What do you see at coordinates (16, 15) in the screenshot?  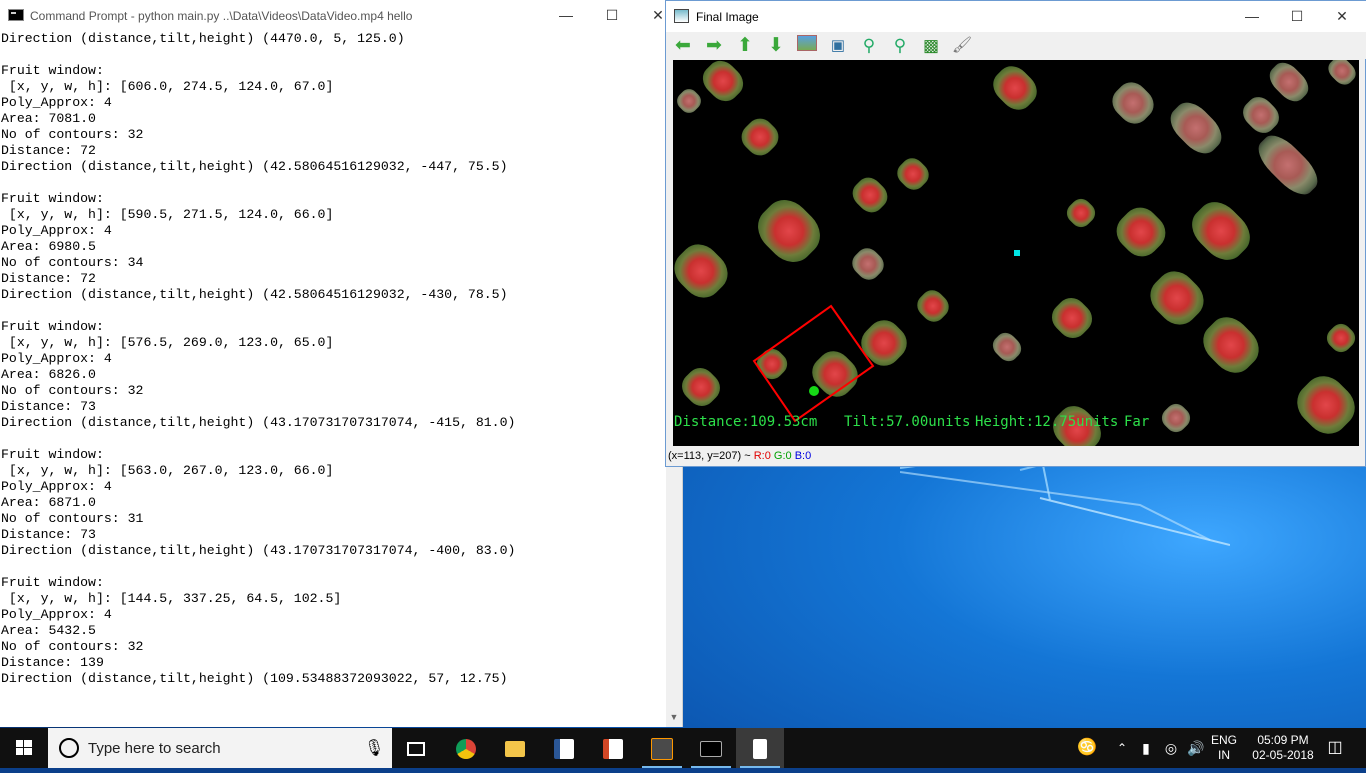 I see `cmd-app-icon` at bounding box center [16, 15].